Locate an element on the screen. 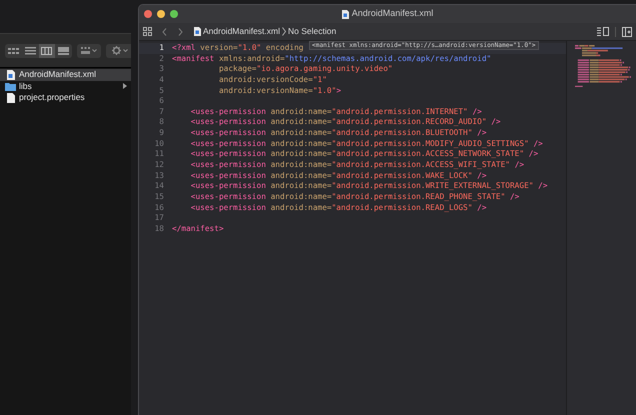 This screenshot has height=415, width=636. minimap-drawing is located at coordinates (603, 66).